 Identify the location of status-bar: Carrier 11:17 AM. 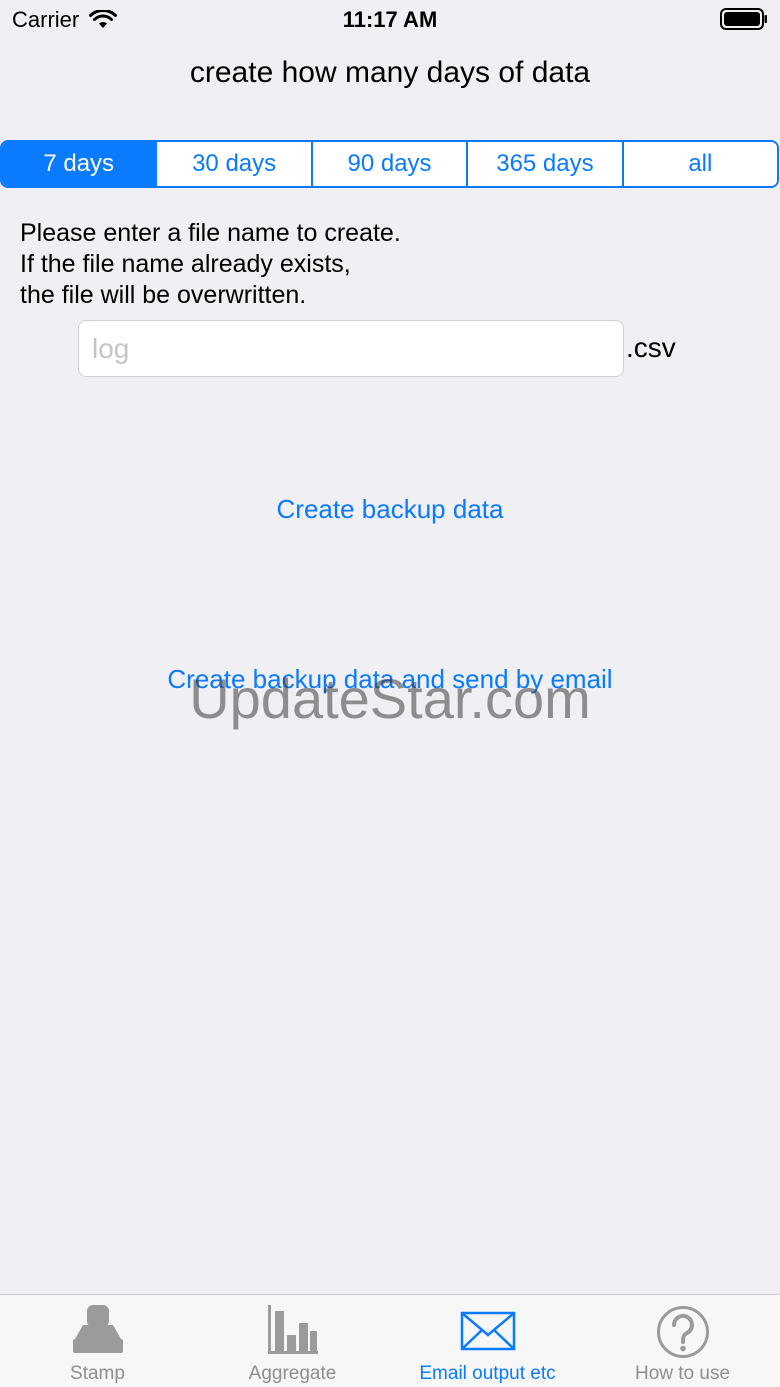
(390, 20).